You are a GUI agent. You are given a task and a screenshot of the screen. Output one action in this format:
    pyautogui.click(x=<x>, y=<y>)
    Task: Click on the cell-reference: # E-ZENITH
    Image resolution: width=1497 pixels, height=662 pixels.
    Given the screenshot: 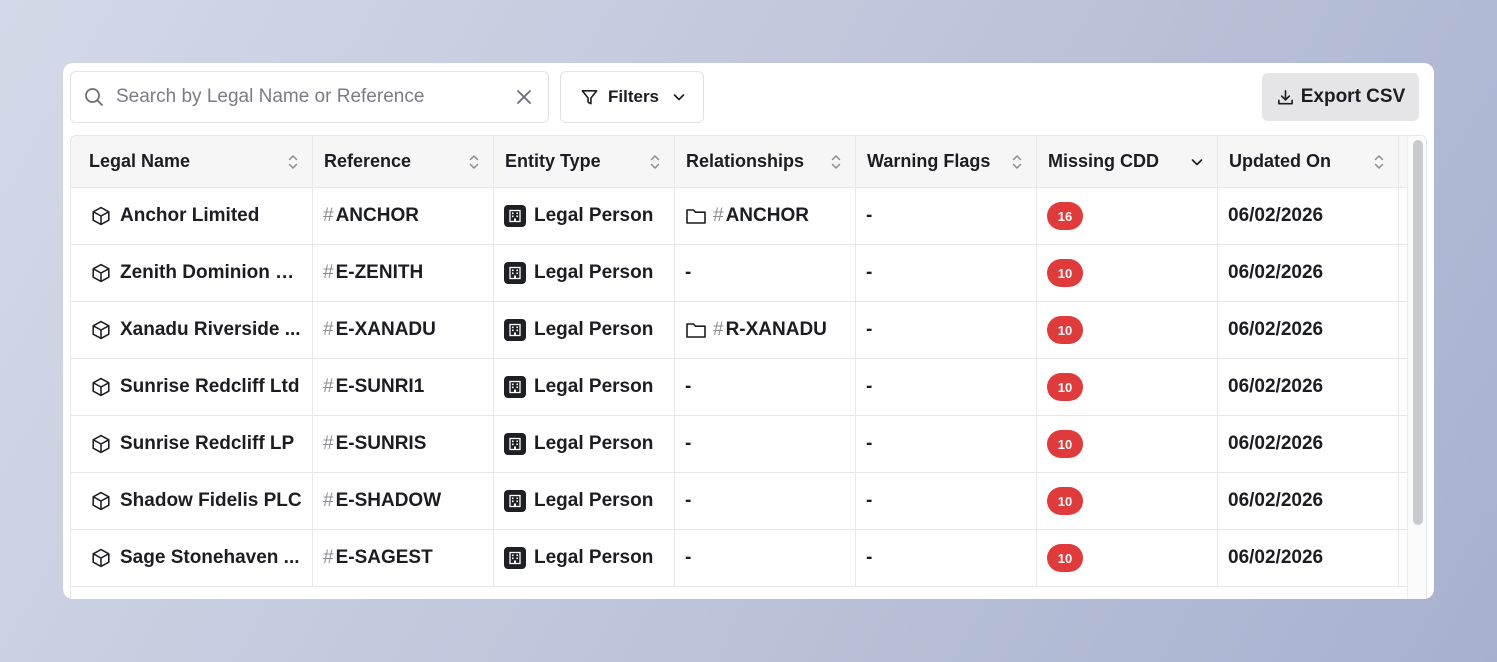 What is the action you would take?
    pyautogui.click(x=403, y=273)
    